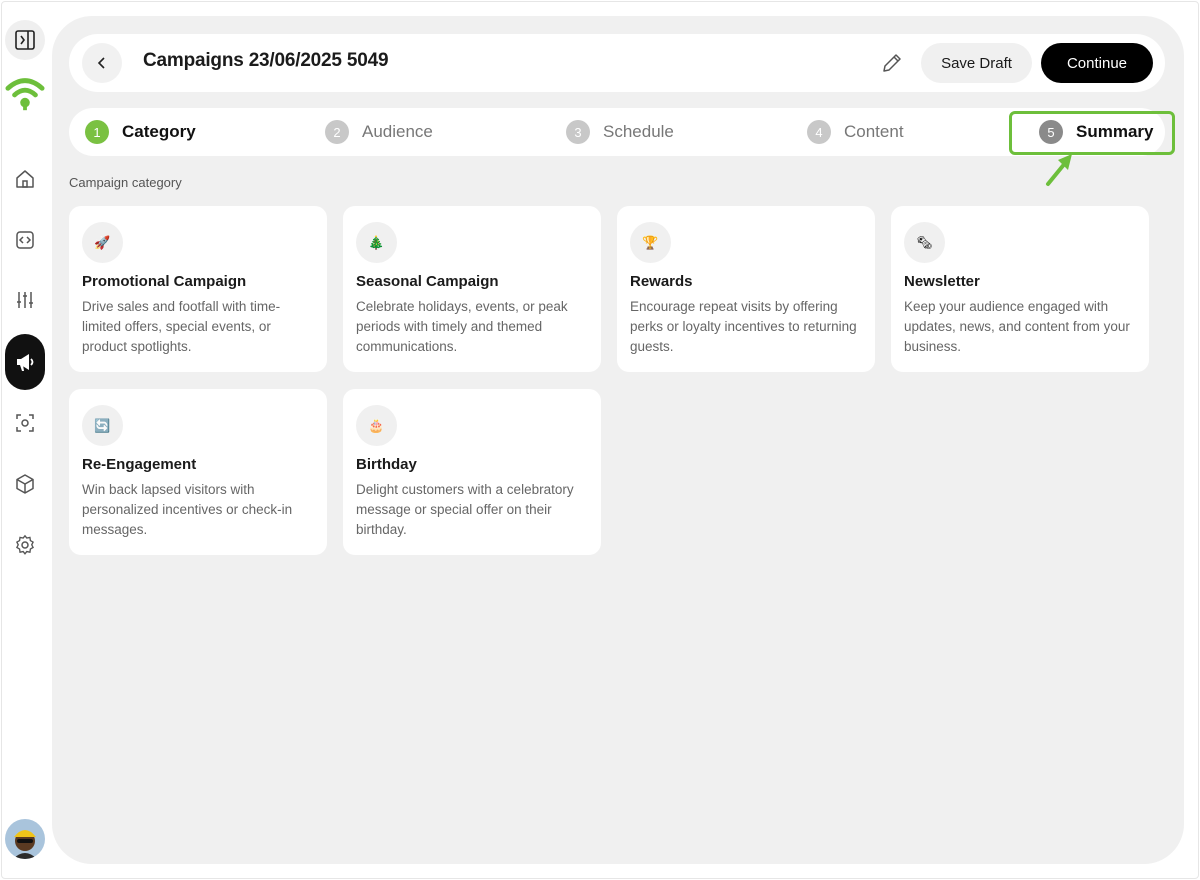  Describe the element at coordinates (638, 131) in the screenshot. I see `step-label: Schedule` at that location.